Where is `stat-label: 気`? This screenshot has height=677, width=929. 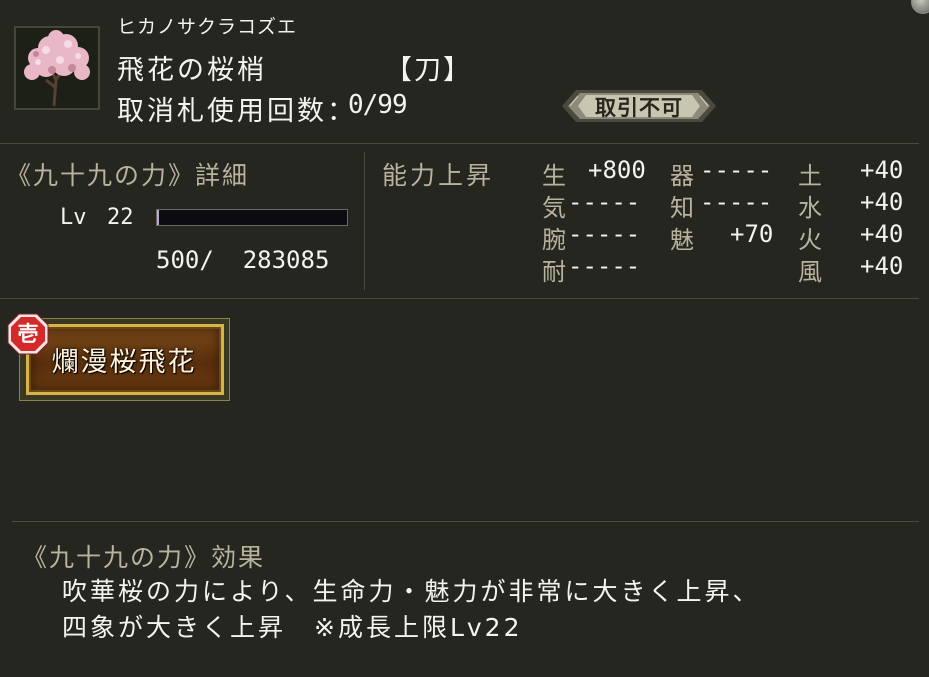
stat-label: 気 is located at coordinates (554, 208).